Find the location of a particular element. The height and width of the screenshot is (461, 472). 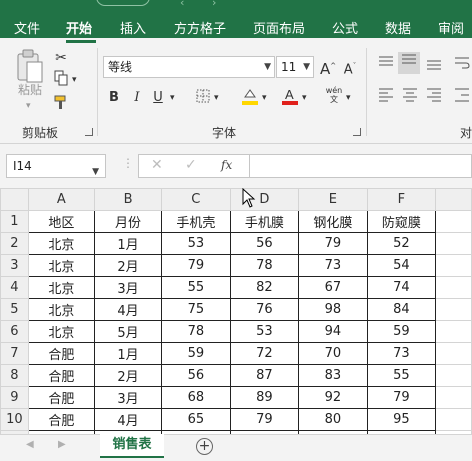

bold-button: B is located at coordinates (114, 98).